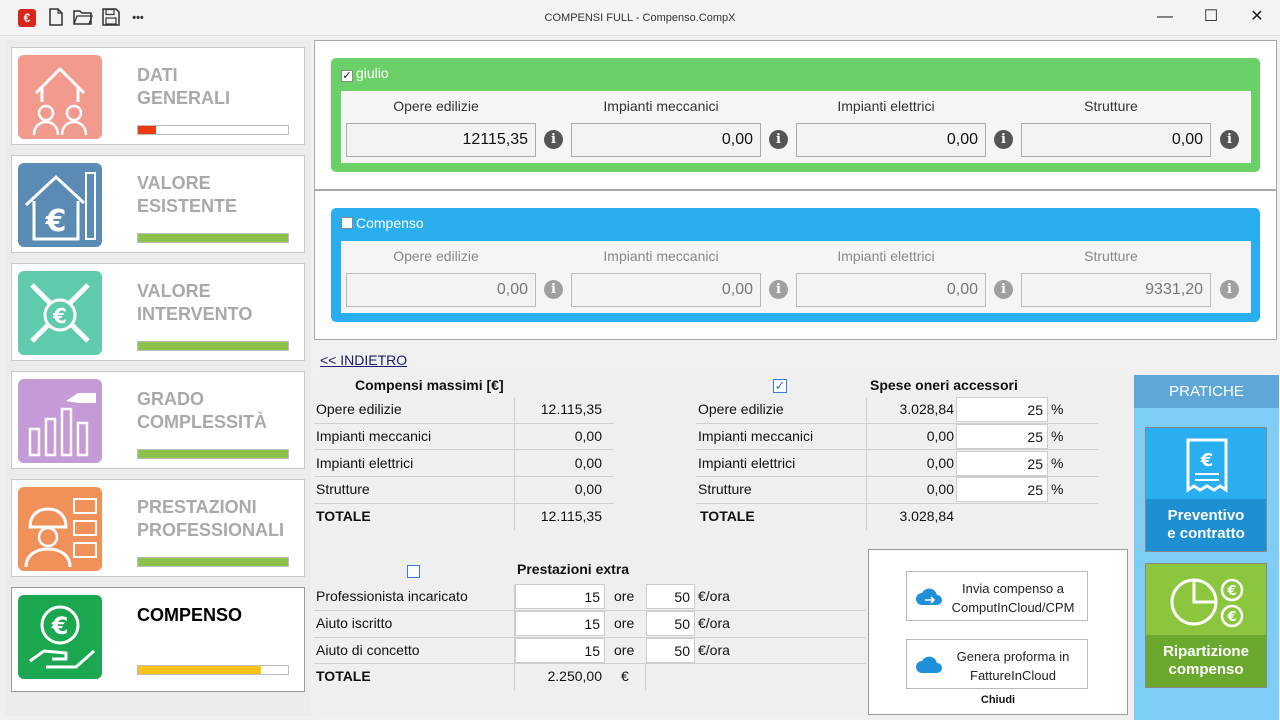 The height and width of the screenshot is (720, 1280). I want to click on button-line: Genera proforma in, so click(1013, 656).